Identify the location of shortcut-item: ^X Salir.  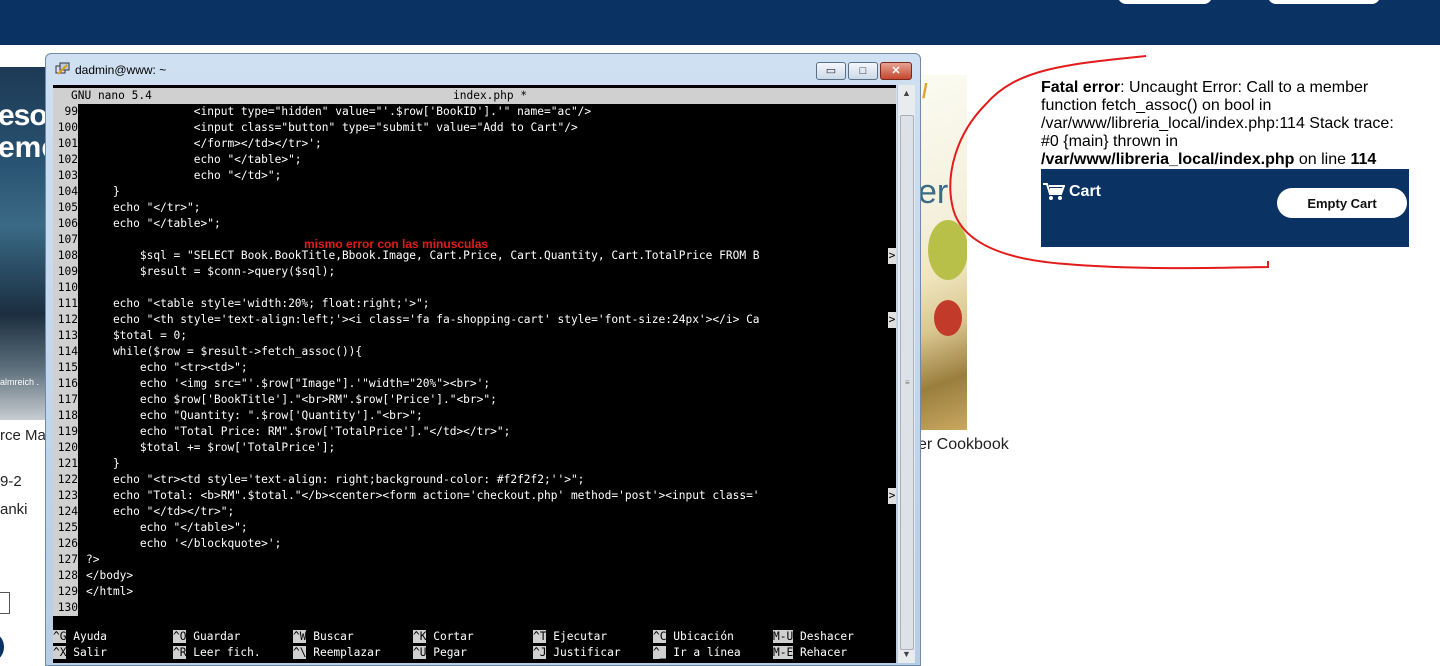
(80, 653).